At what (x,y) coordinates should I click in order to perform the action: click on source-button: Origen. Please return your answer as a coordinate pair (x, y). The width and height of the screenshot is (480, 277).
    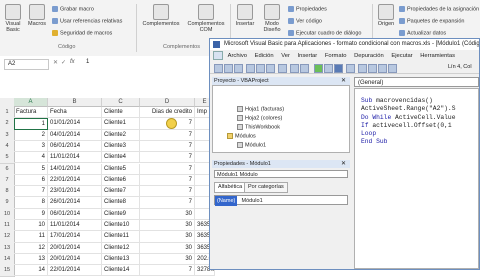
    Looking at the image, I should click on (386, 15).